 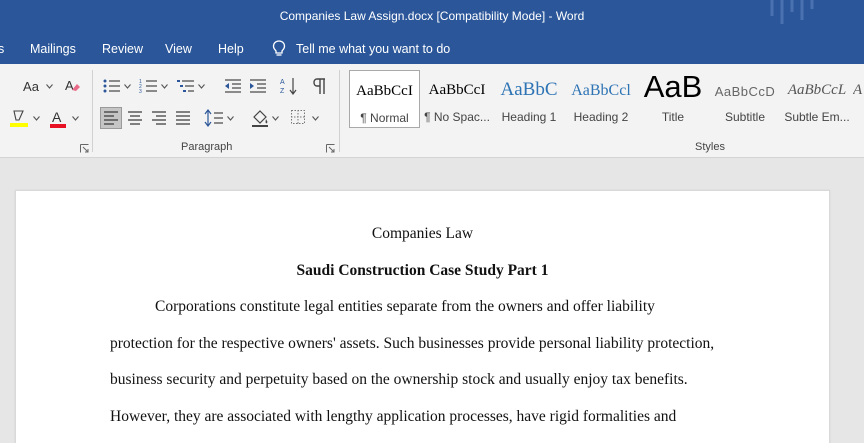 I want to click on tab-help: Help, so click(x=231, y=49).